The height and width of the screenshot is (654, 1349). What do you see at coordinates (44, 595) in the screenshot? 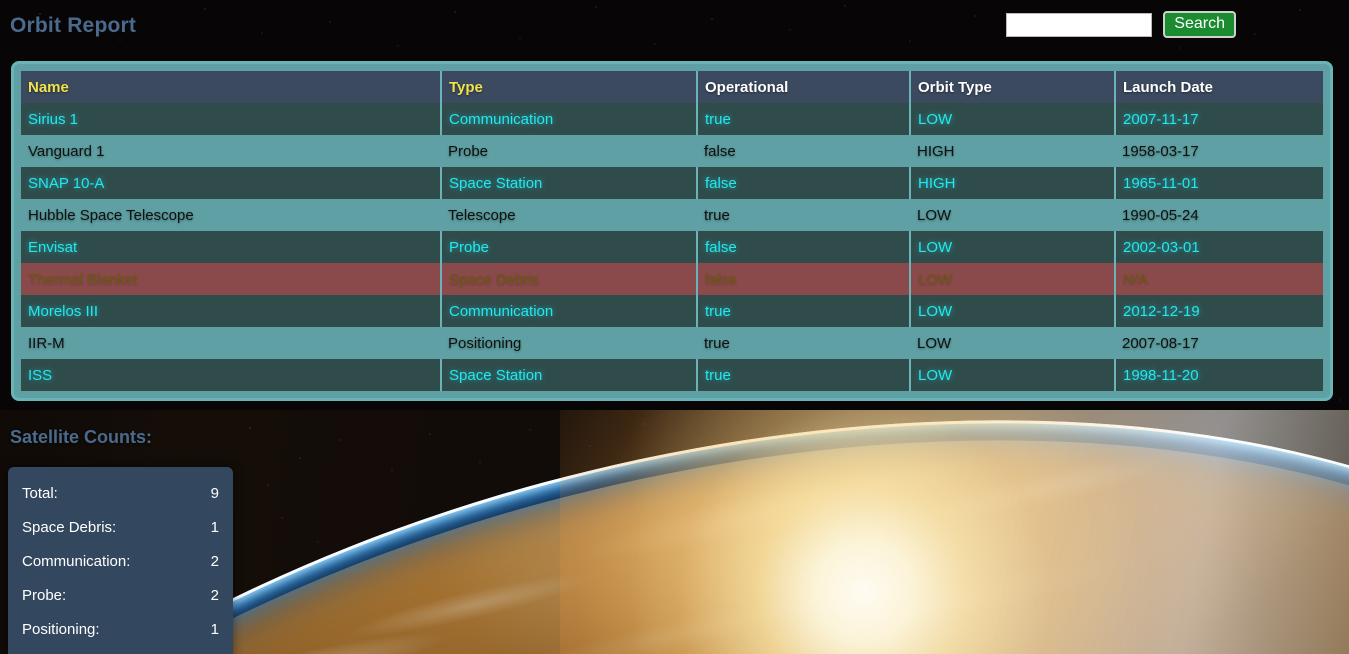
I see `count-label: Probe:` at bounding box center [44, 595].